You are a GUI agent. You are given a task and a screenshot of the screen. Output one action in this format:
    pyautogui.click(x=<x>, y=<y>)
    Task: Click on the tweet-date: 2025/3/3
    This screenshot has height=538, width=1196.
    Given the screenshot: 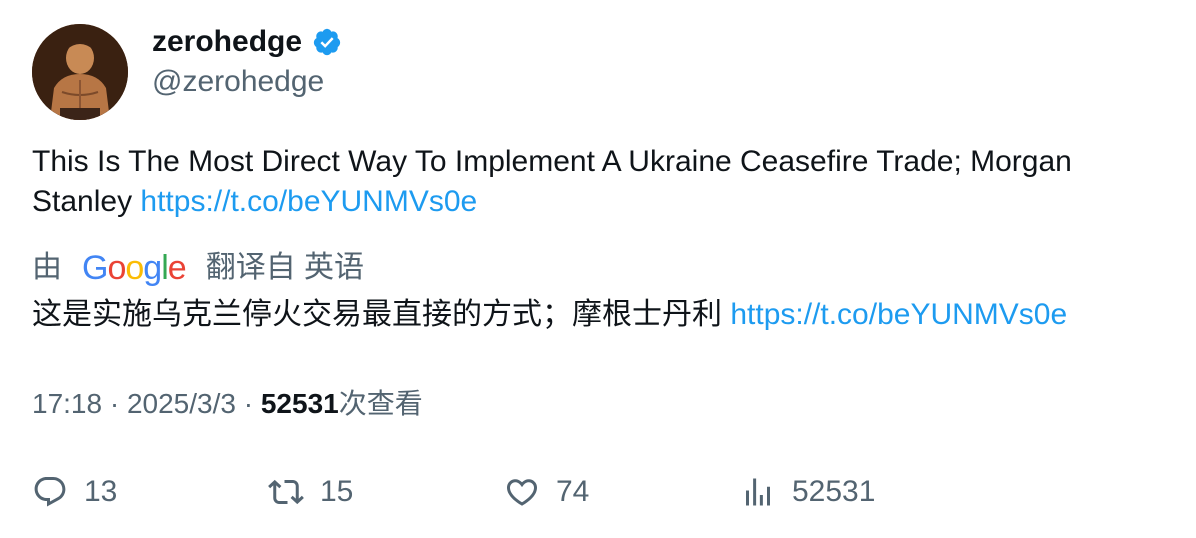 What is the action you would take?
    pyautogui.click(x=181, y=403)
    